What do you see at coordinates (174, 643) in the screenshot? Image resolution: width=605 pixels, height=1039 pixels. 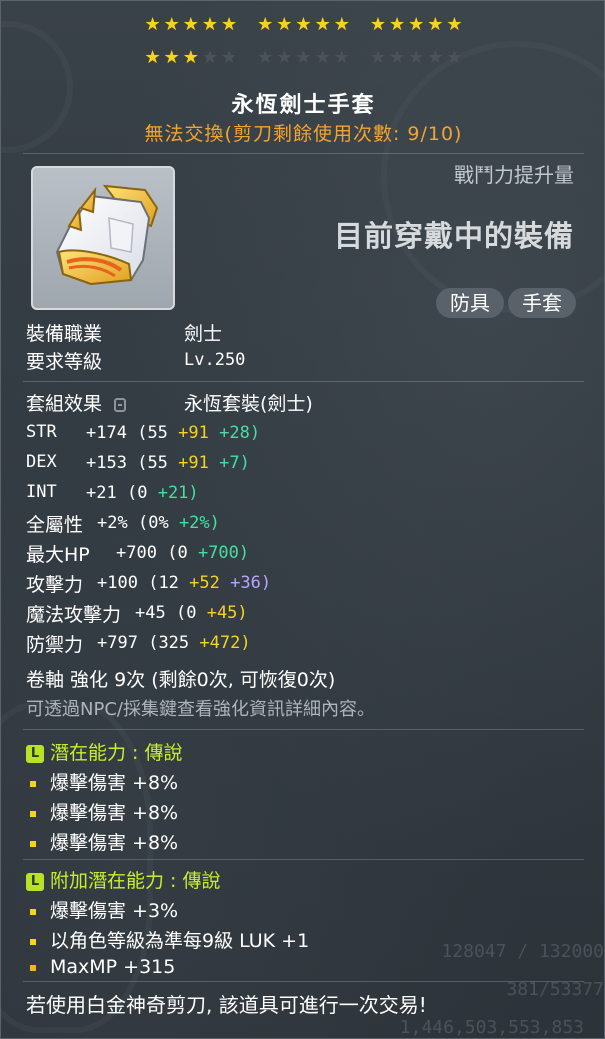 I see `stat-values: +797 (325 +472)` at bounding box center [174, 643].